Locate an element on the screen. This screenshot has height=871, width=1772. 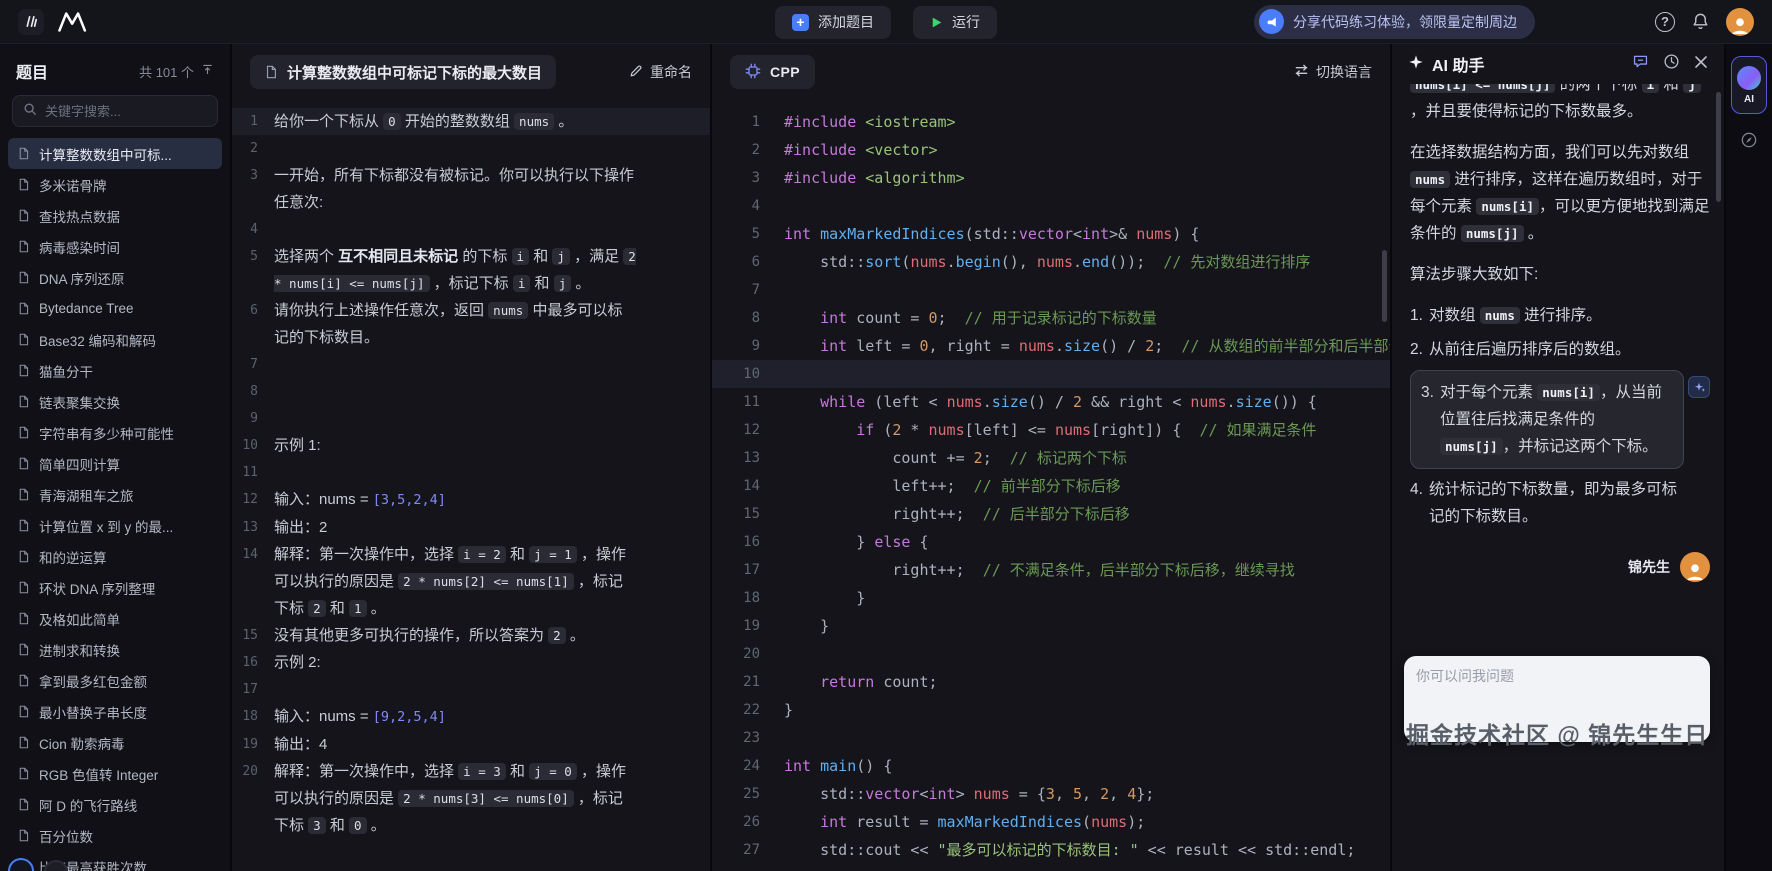
code-line: 14 left++; // 前半部分下标后移 is located at coordinates (1051, 486).